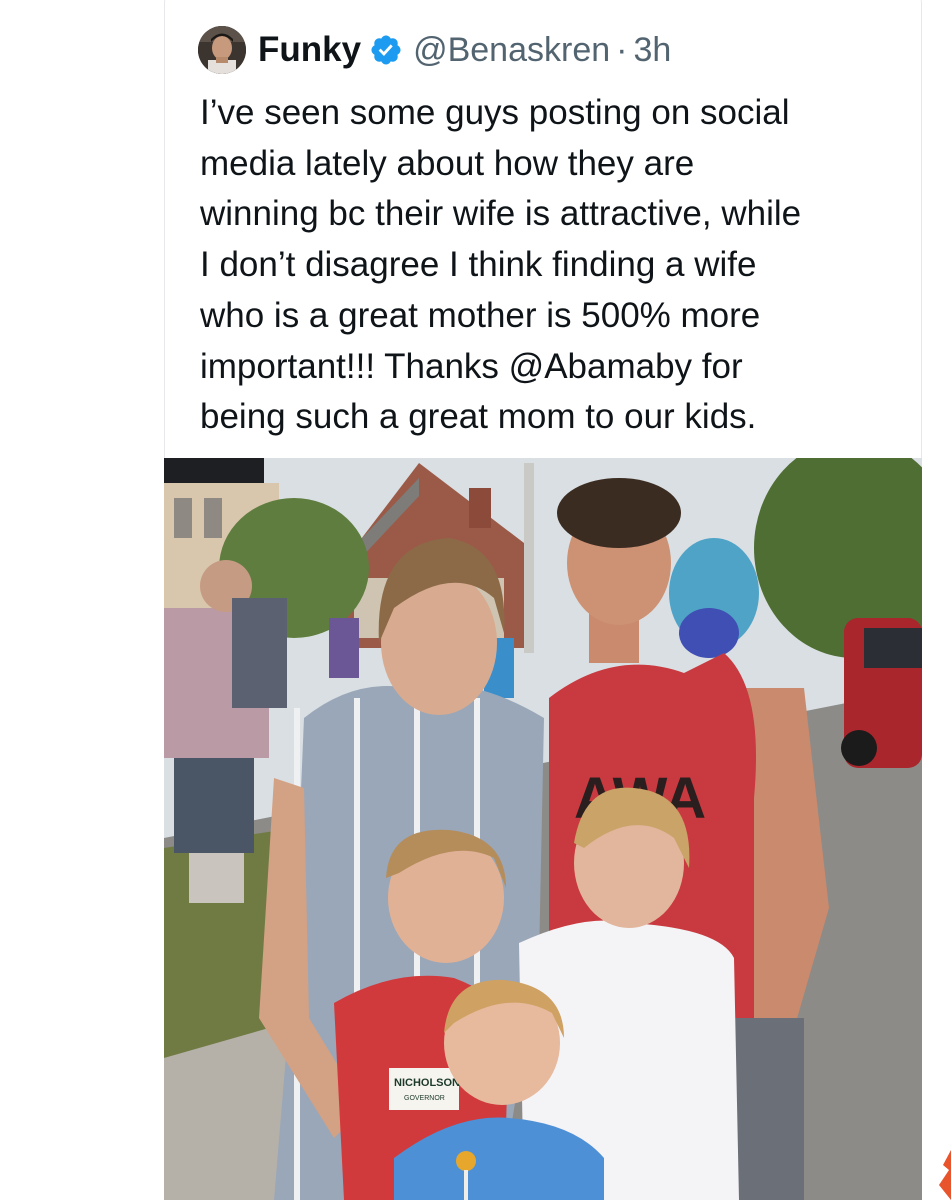 The image size is (951, 1200). Describe the element at coordinates (480, 315) in the screenshot. I see `tweet-text-line: who is a great mother is 500% more` at that location.